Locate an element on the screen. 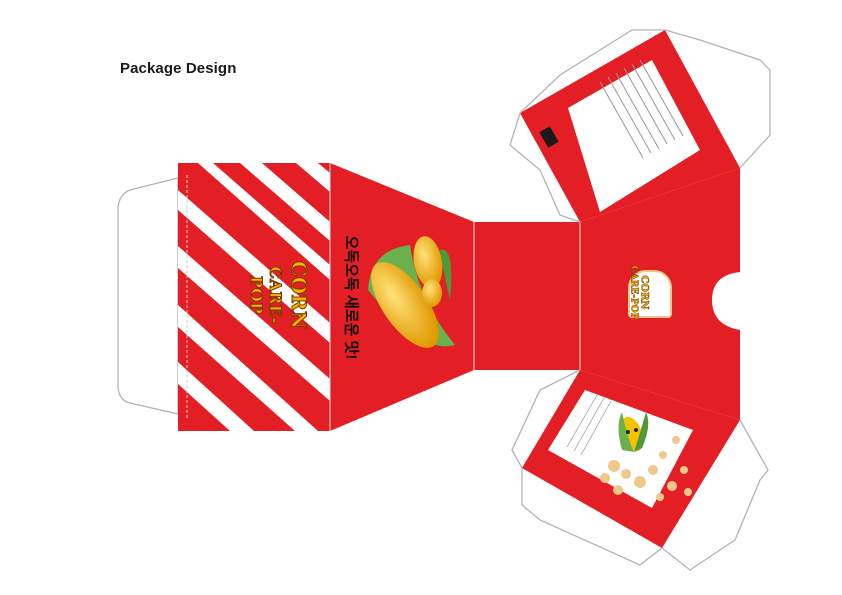  back-logo: CORN CARE-POP is located at coordinates (640, 297).